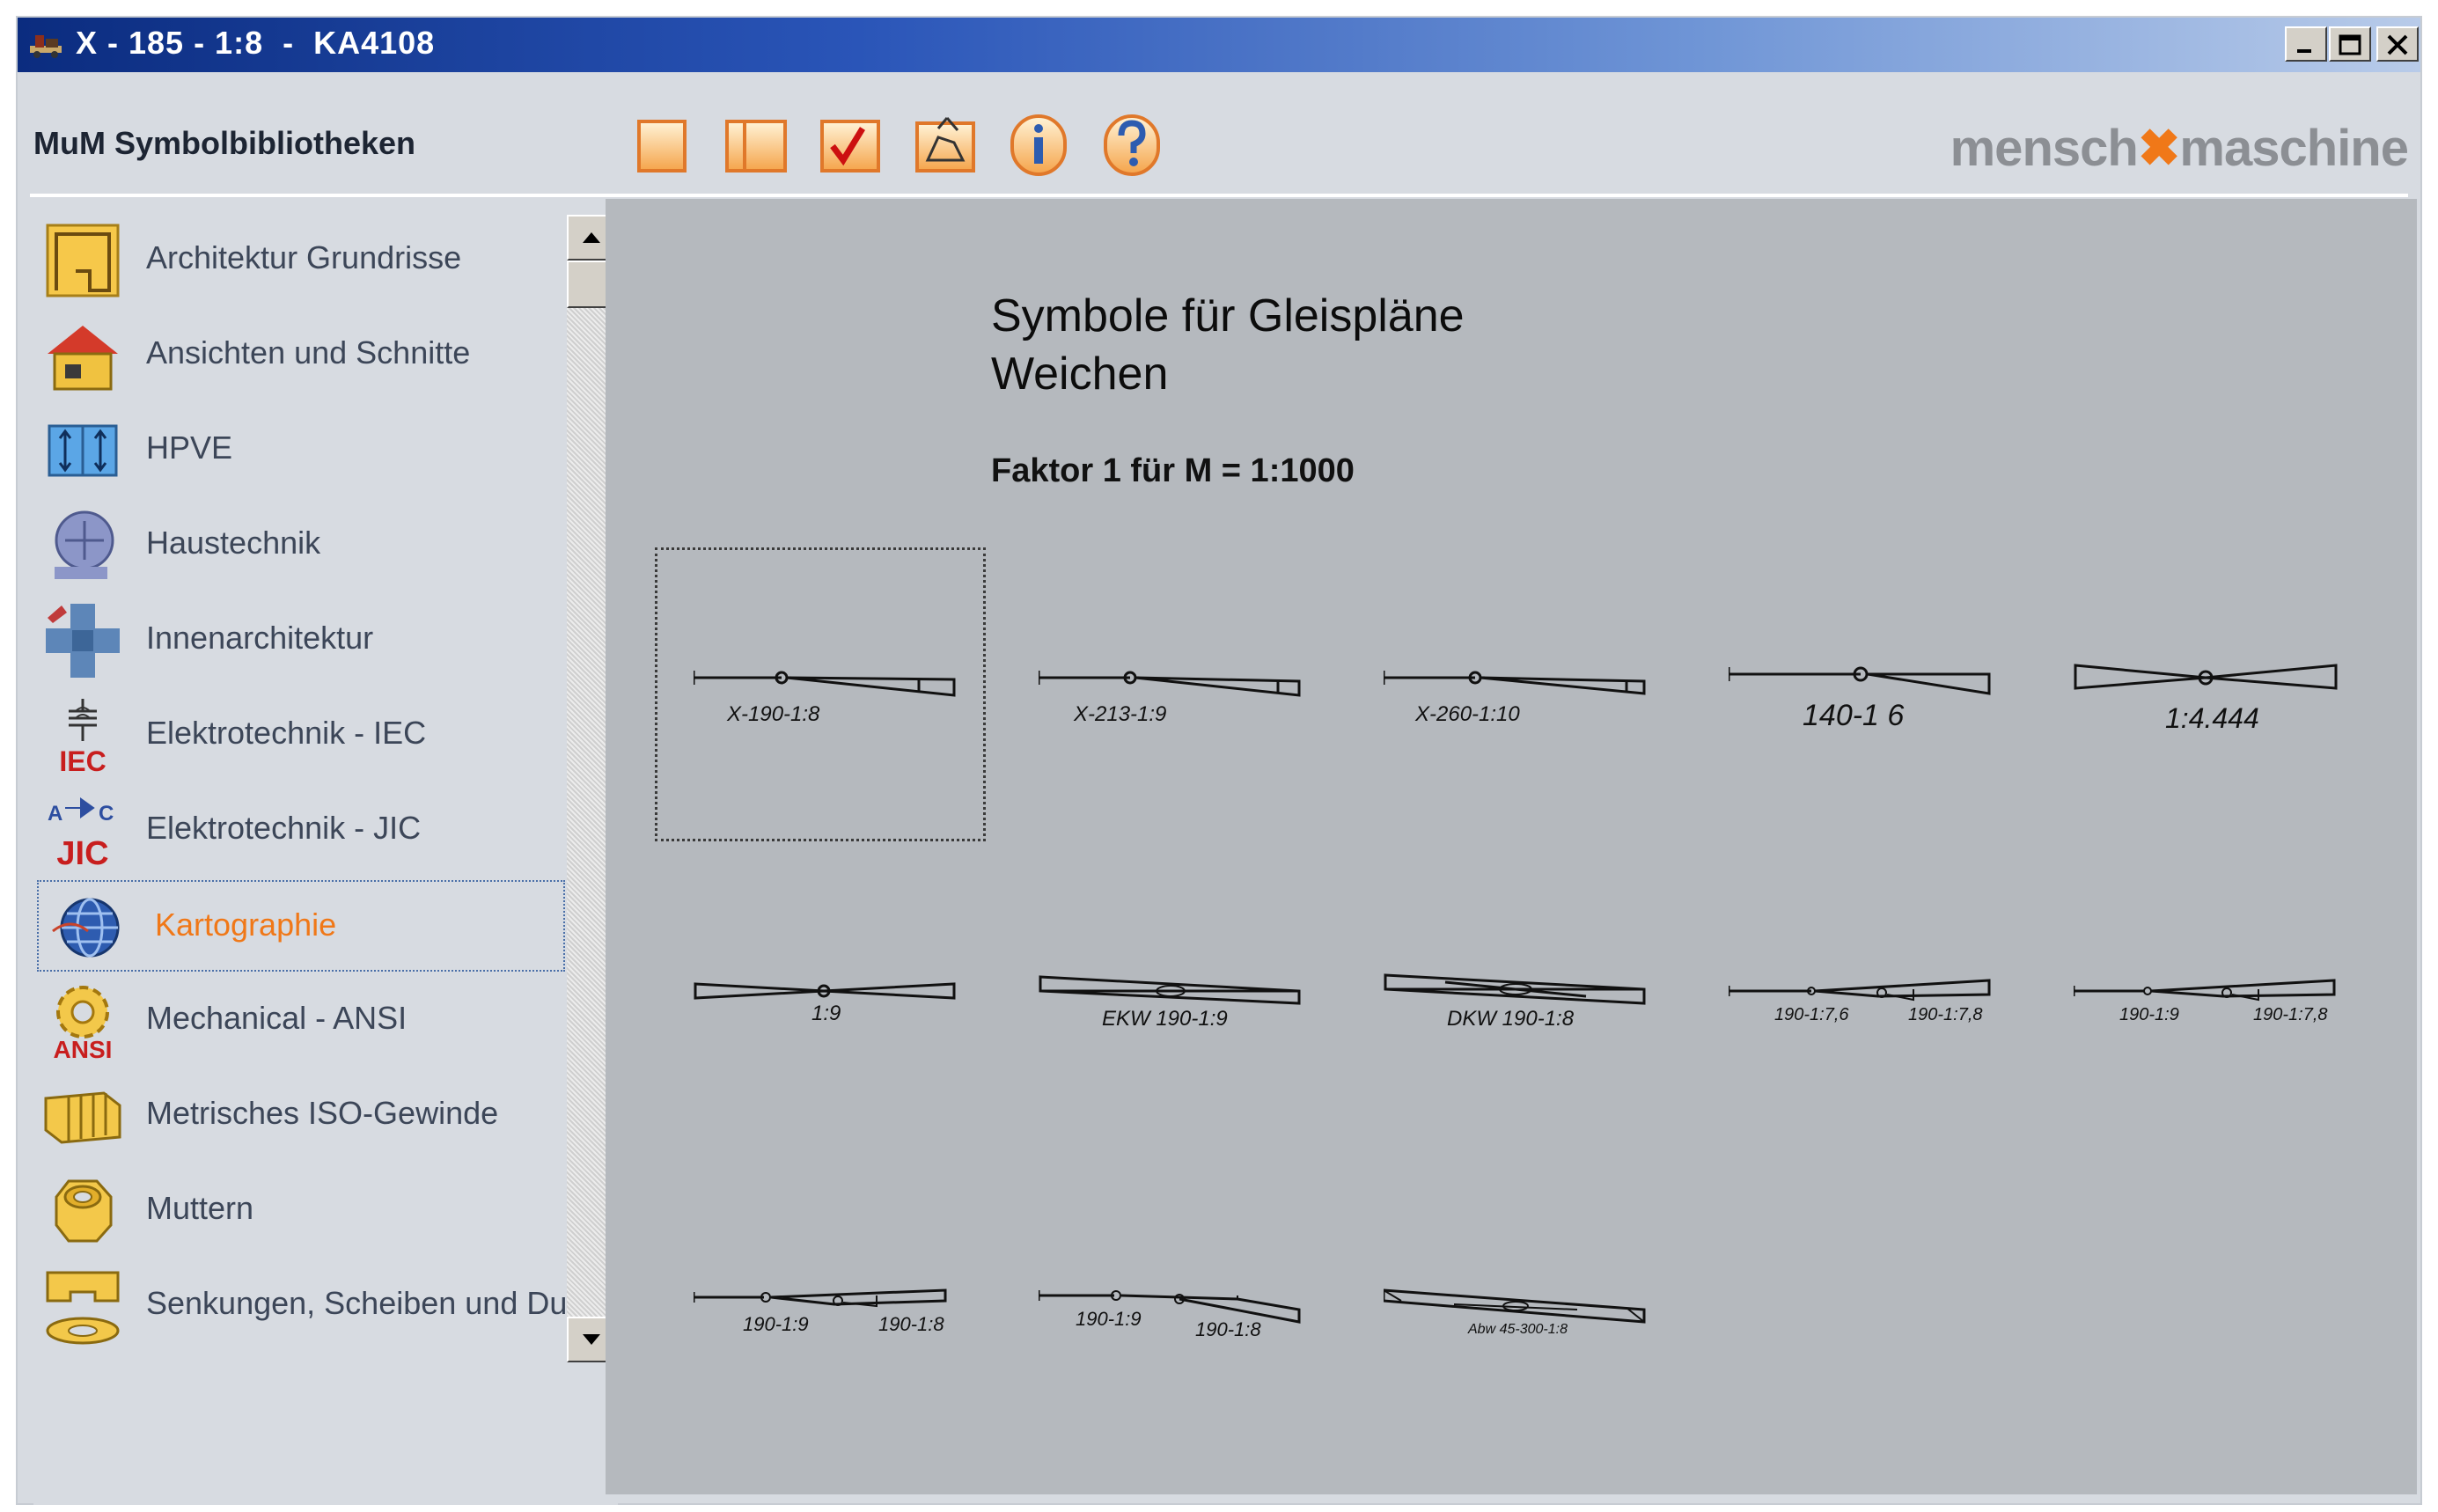 This screenshot has width=2438, height=1512. What do you see at coordinates (82, 1117) in the screenshot?
I see `thread-icon` at bounding box center [82, 1117].